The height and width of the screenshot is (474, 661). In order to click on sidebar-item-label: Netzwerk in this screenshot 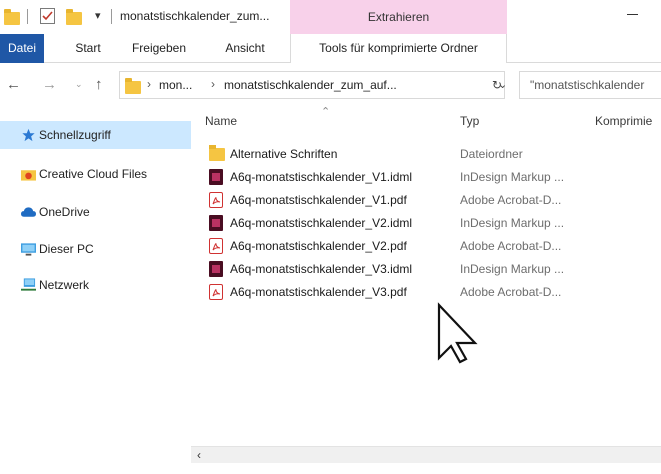, I will do `click(64, 285)`.